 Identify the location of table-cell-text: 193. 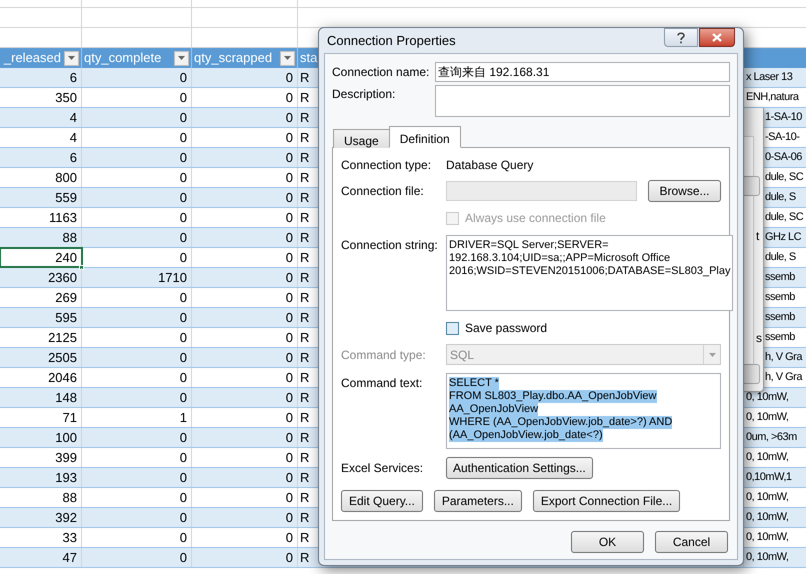
(66, 477).